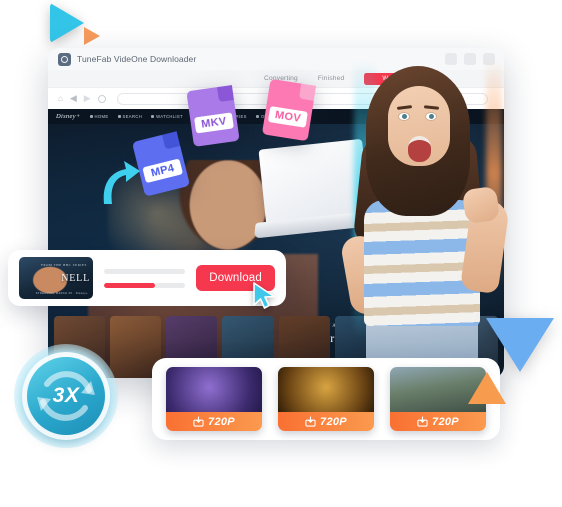  I want to click on progress-group, so click(145, 278).